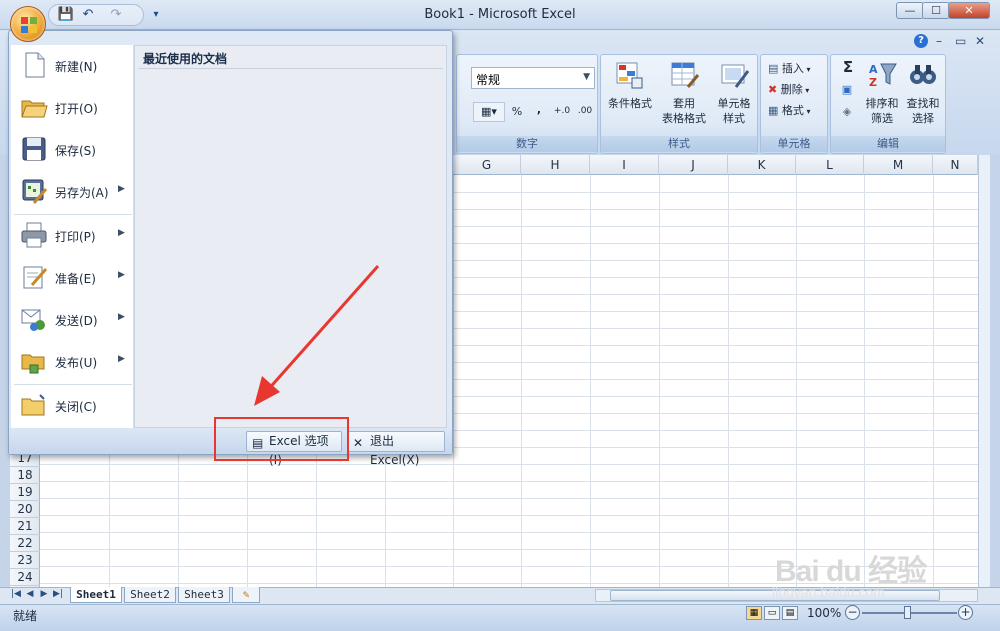 The image size is (1000, 631). I want to click on row-header-24: 24, so click(25, 577).